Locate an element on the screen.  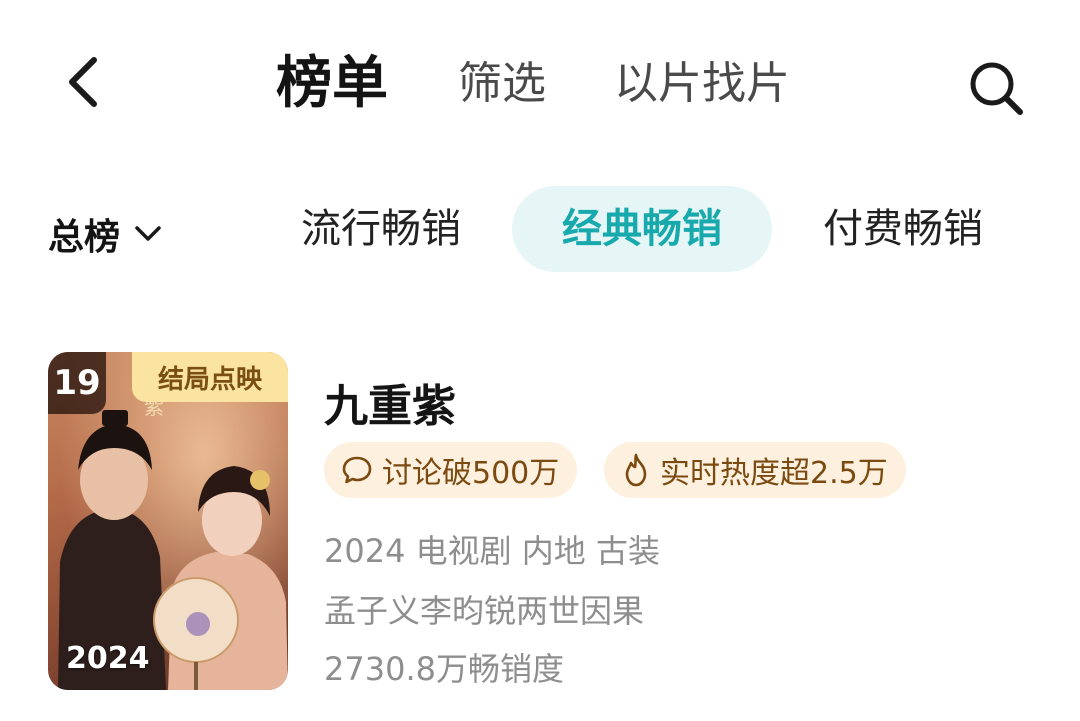
rank-type-dropdown: 总榜 is located at coordinates (105, 234).